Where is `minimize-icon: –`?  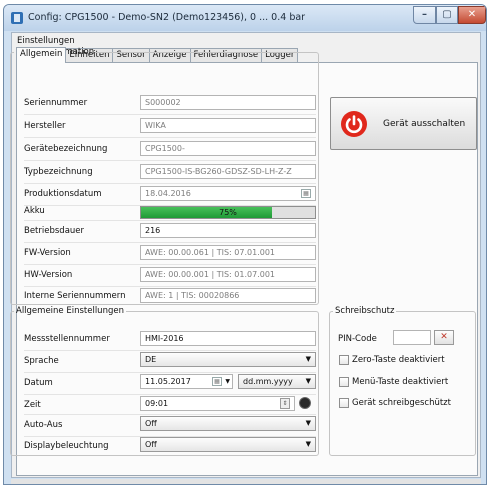 minimize-icon: – is located at coordinates (424, 14).